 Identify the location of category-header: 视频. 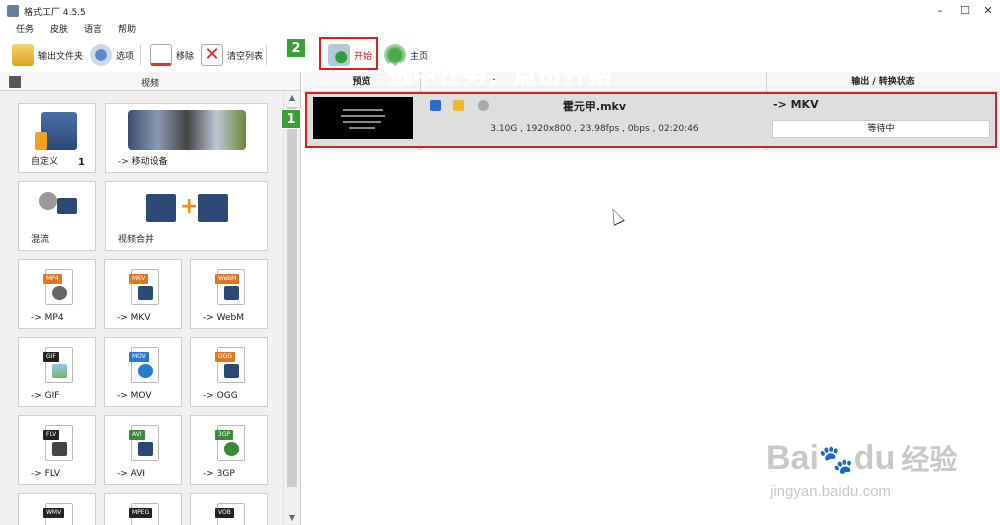
(150, 81).